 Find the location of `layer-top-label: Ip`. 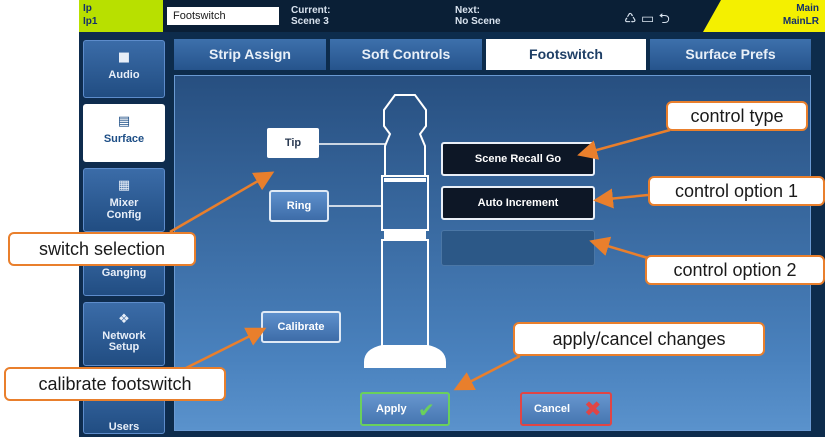

layer-top-label: Ip is located at coordinates (87, 8).